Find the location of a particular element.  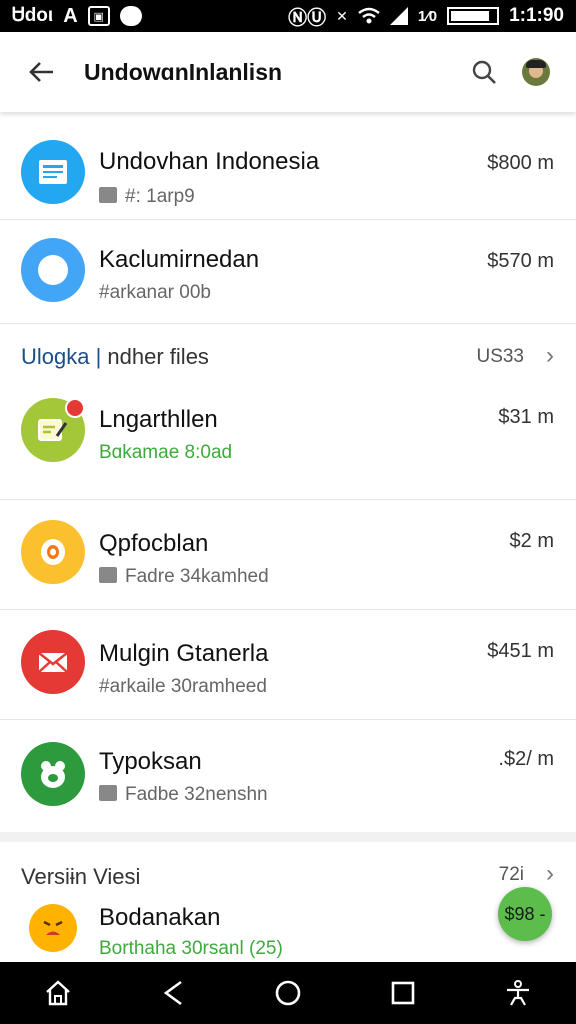

item-price: $451 m is located at coordinates (520, 651).